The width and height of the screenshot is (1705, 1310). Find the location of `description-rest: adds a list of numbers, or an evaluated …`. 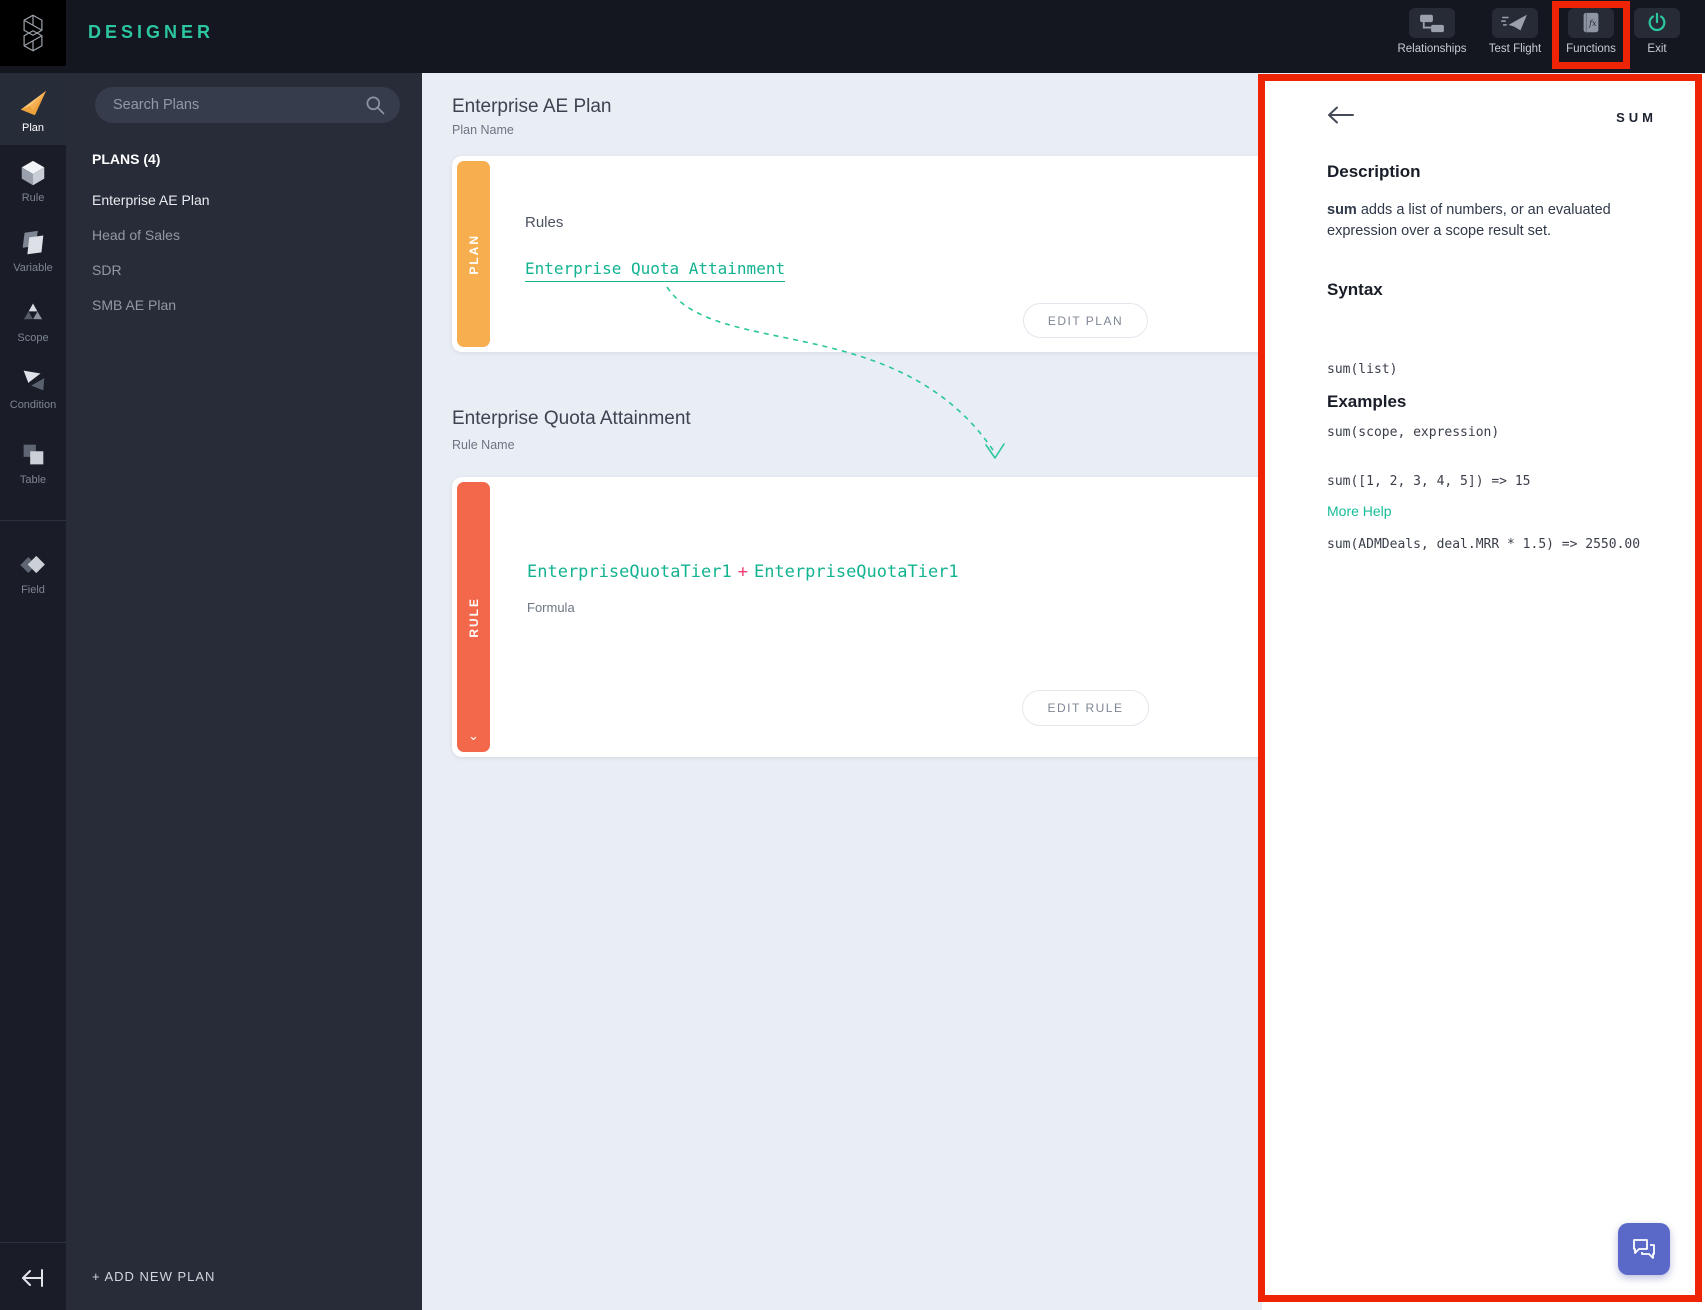

description-rest: adds a list of numbers, or an evaluated … is located at coordinates (1469, 220).